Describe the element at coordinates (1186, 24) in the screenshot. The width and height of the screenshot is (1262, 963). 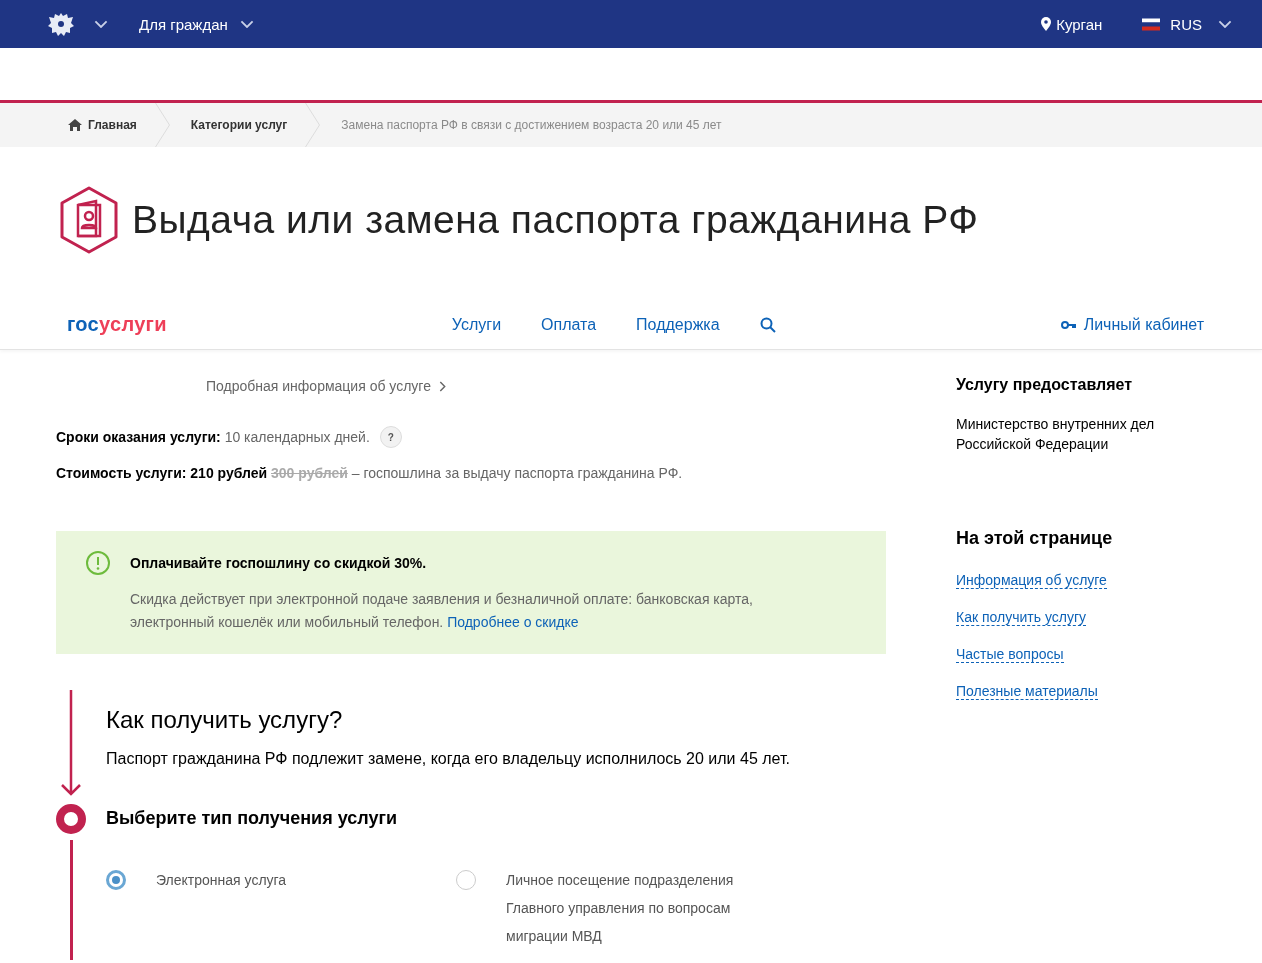
I see `language-selector: RUS` at that location.